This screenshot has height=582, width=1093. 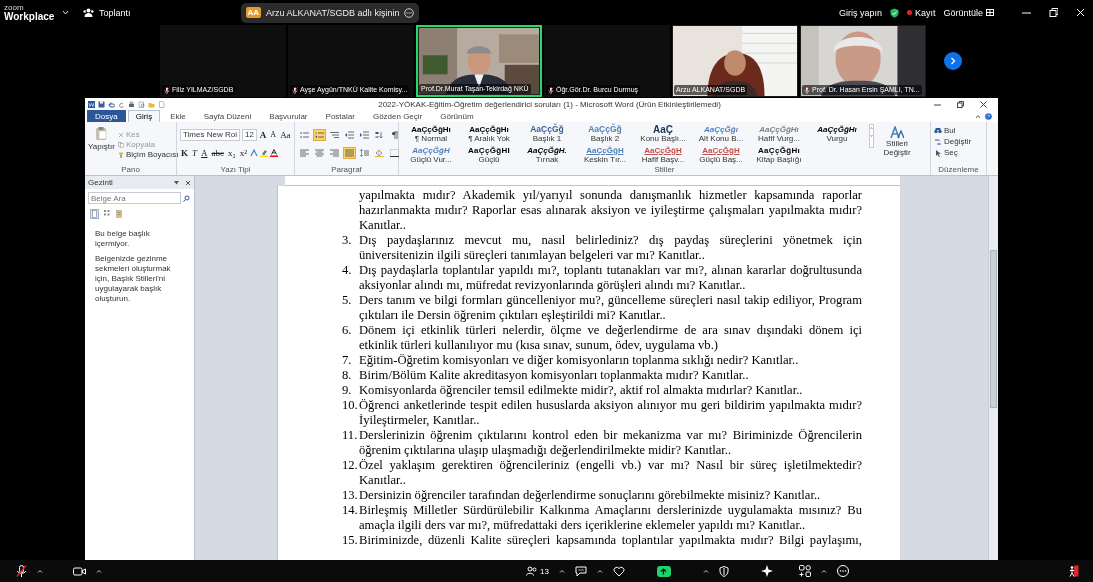 I want to click on ribbon-tab: Giriş, so click(x=144, y=116).